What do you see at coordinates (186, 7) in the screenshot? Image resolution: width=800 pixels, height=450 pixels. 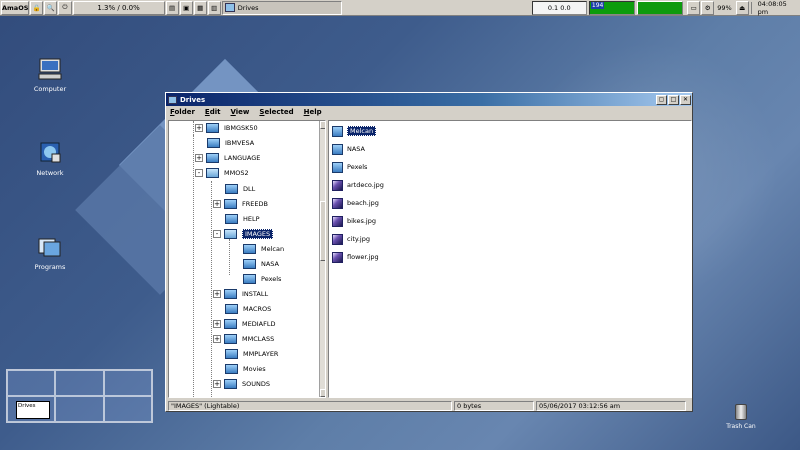 I see `drives-icon: ▣` at bounding box center [186, 7].